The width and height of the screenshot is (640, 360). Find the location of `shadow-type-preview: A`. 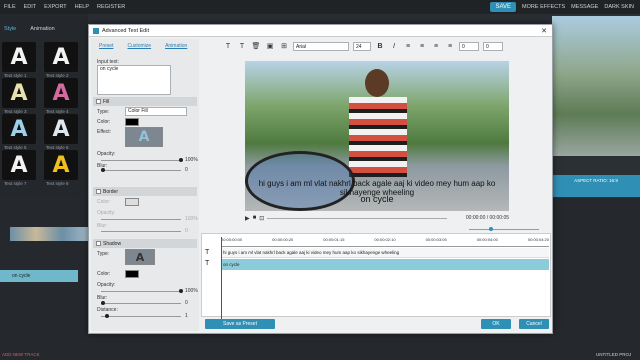

shadow-type-preview: A is located at coordinates (140, 257).